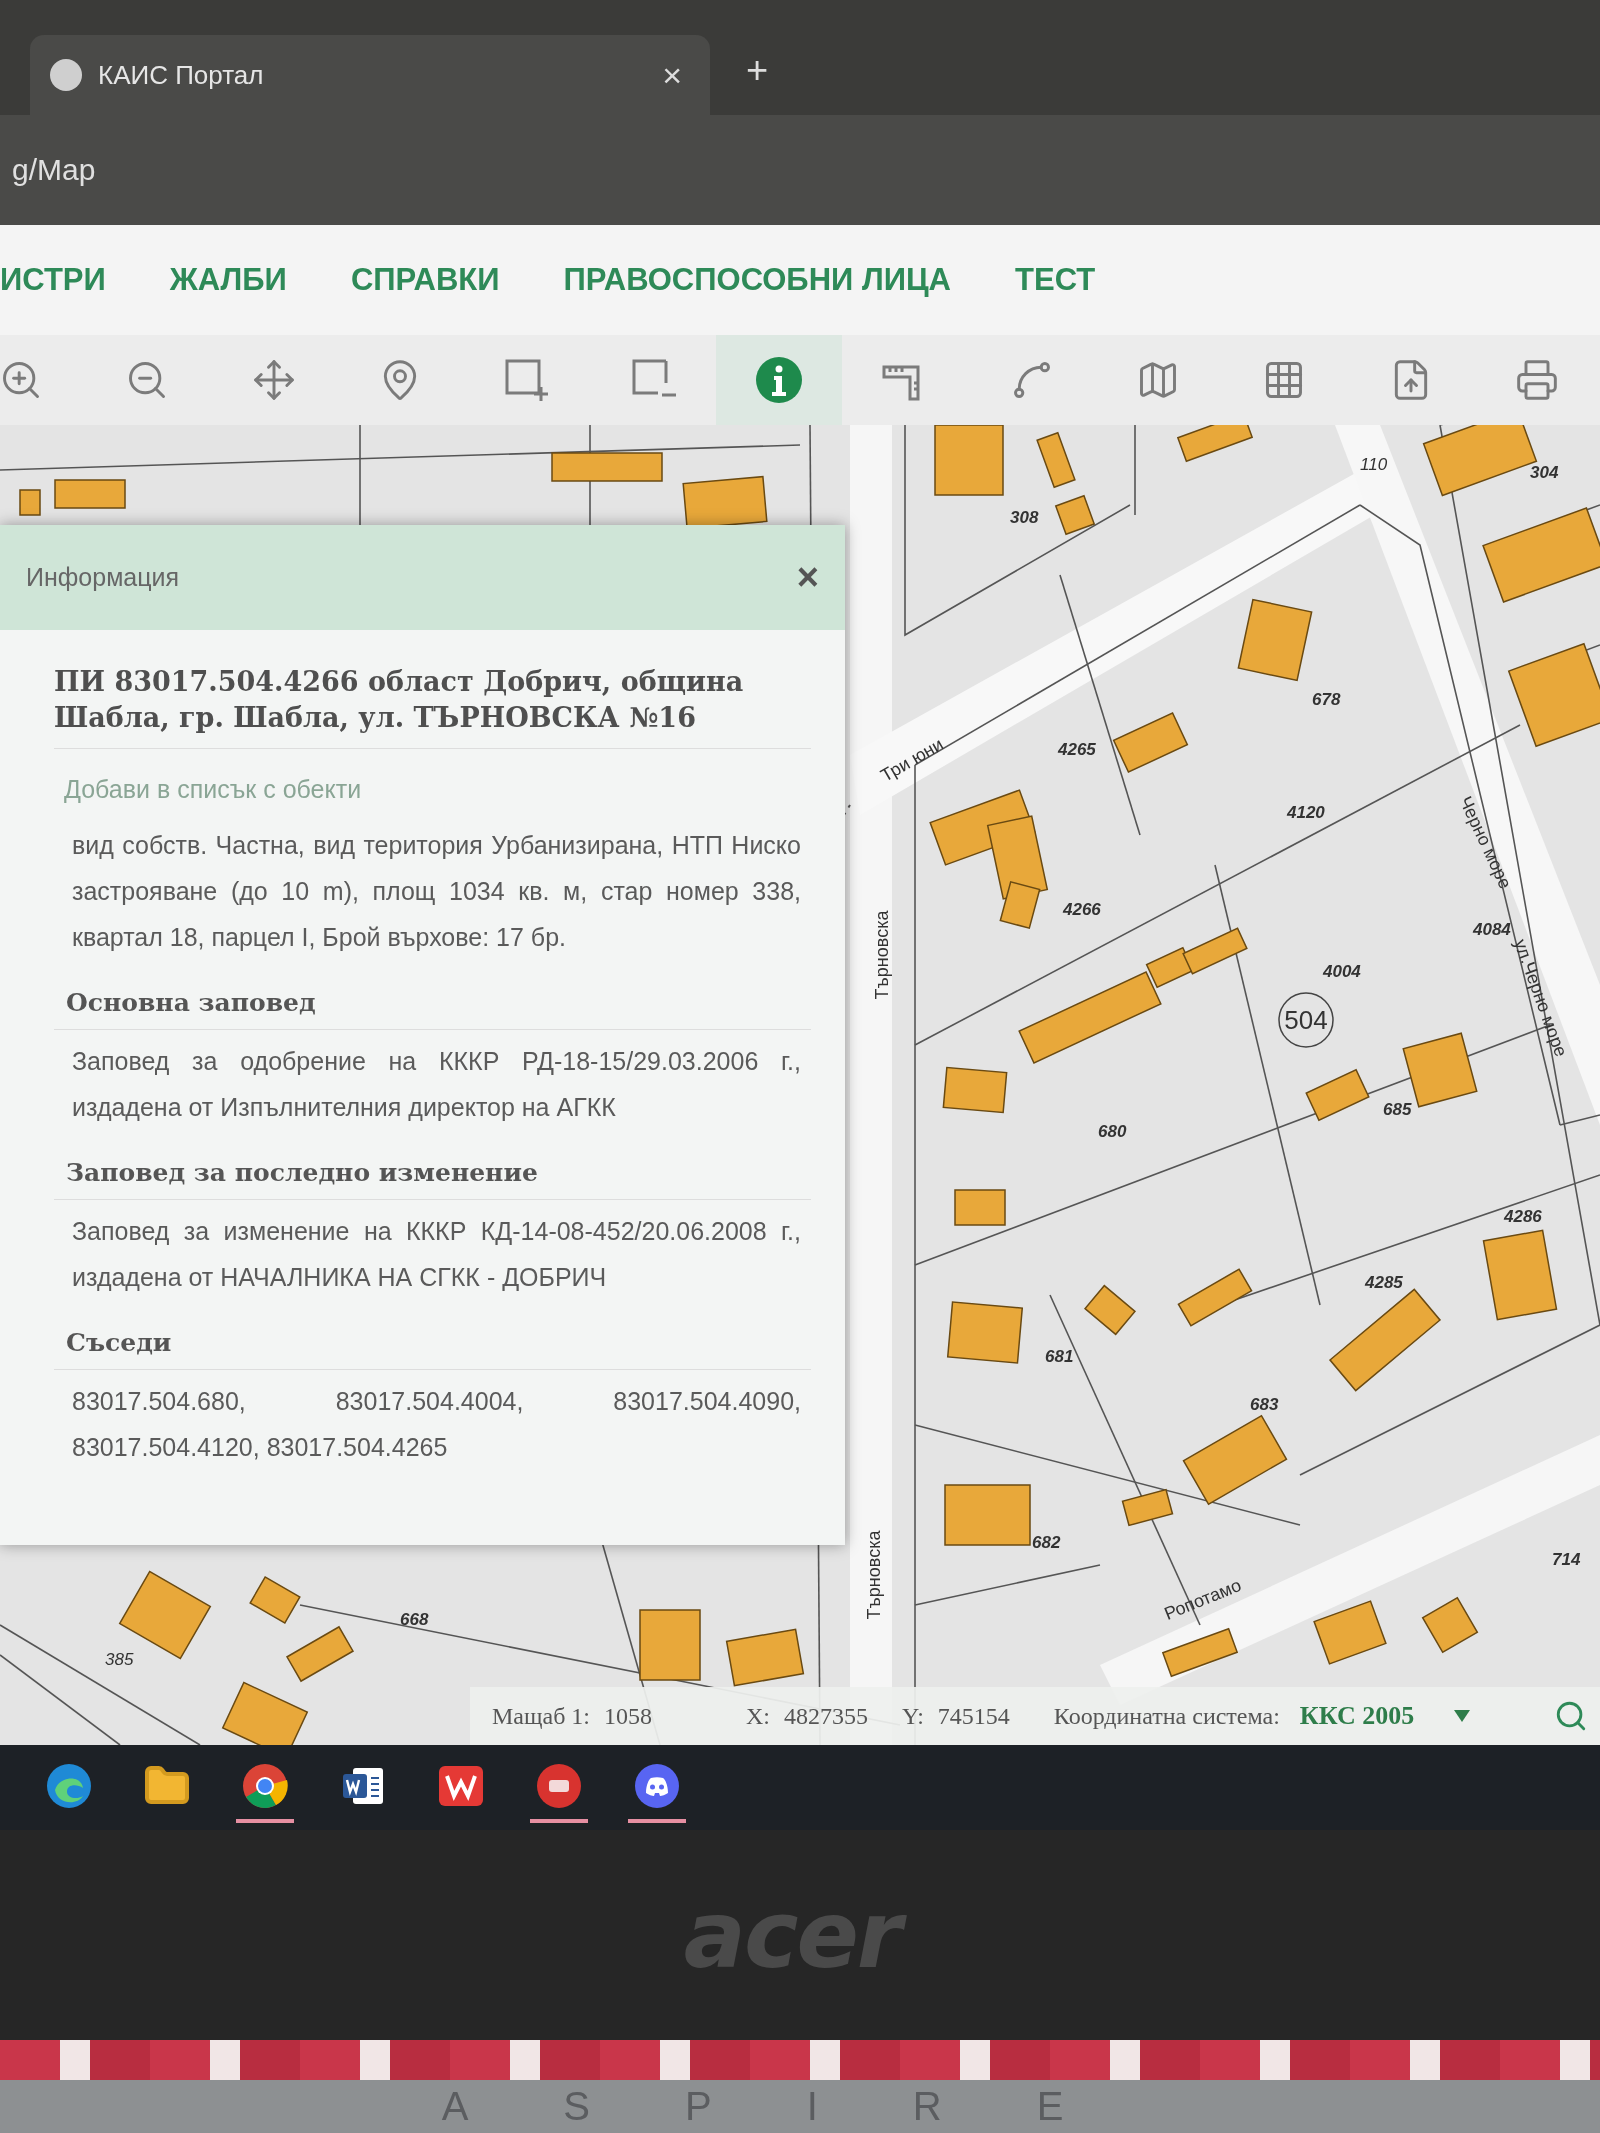 Image resolution: width=1600 pixels, height=2133 pixels. What do you see at coordinates (973, 1716) in the screenshot?
I see `y-value: 745154` at bounding box center [973, 1716].